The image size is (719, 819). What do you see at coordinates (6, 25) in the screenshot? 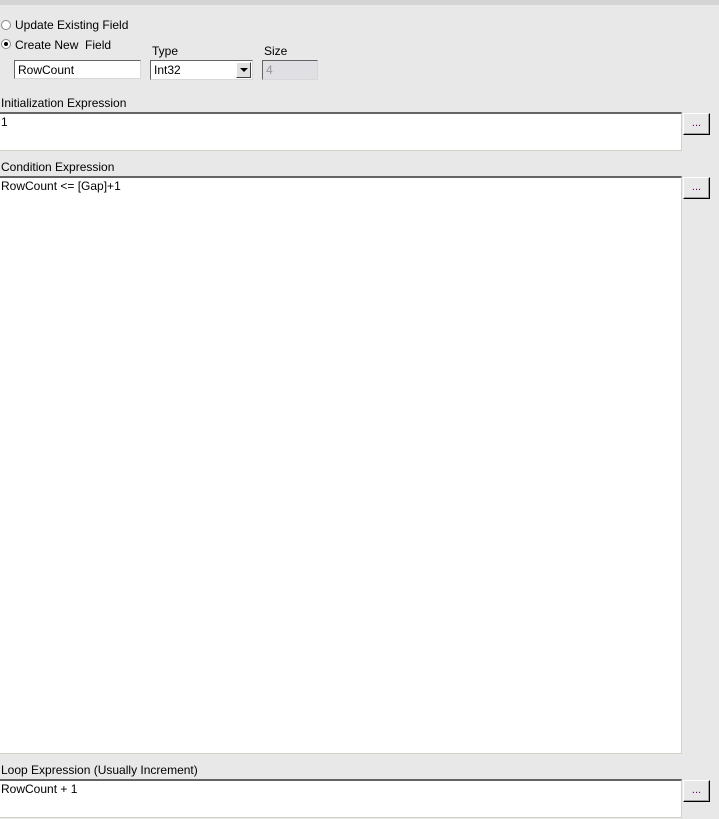
I see `update-existing-radio` at bounding box center [6, 25].